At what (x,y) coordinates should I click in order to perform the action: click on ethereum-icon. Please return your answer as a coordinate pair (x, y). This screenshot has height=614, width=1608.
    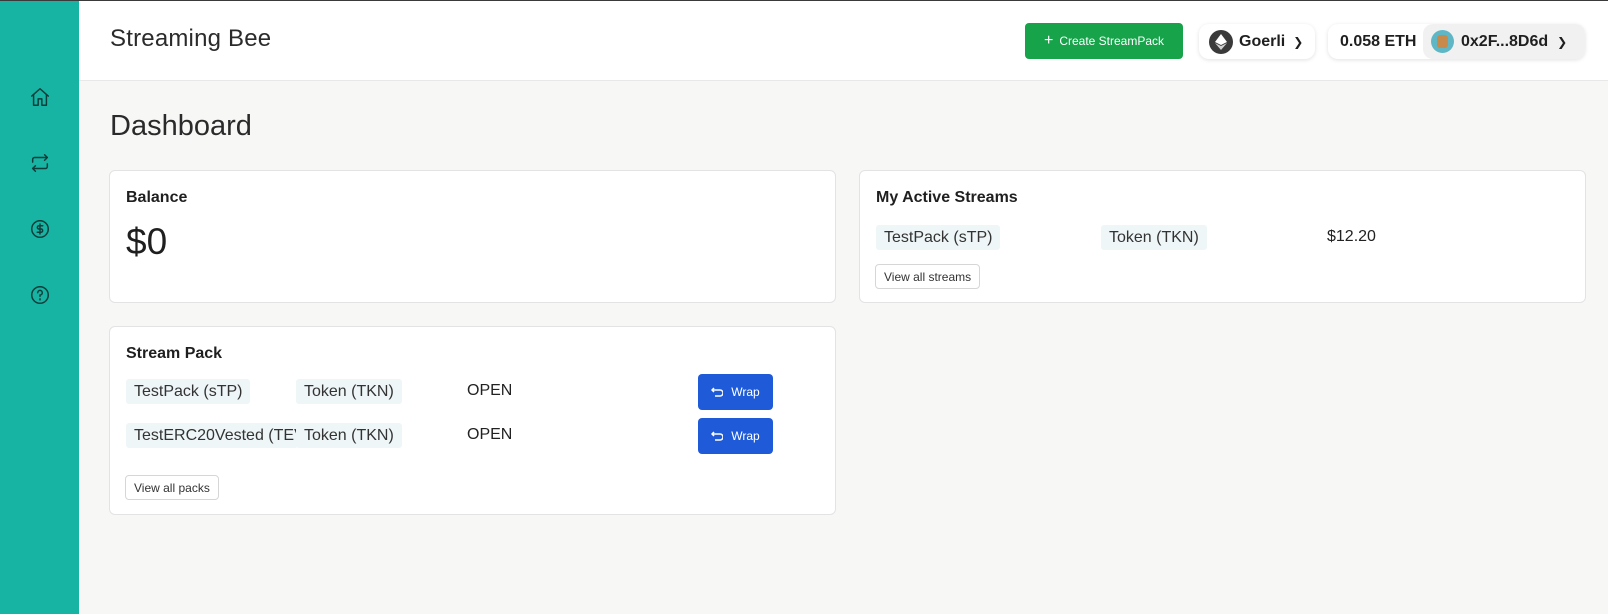
    Looking at the image, I should click on (1221, 41).